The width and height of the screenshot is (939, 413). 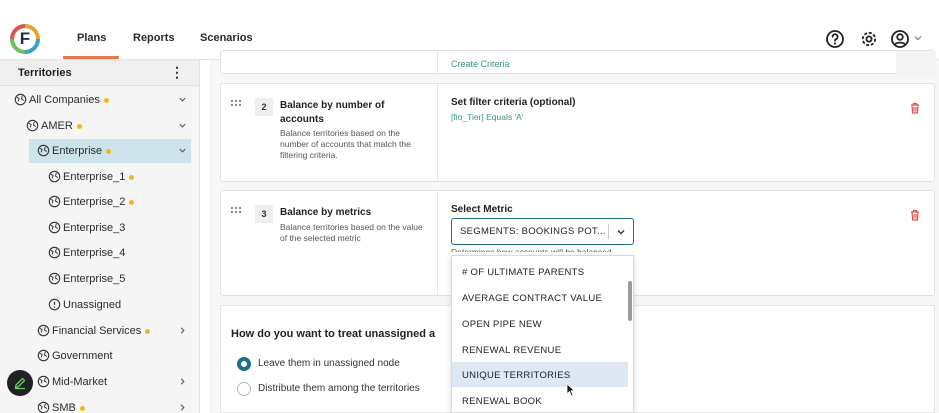 I want to click on tree-item-label: SMB, so click(x=64, y=407).